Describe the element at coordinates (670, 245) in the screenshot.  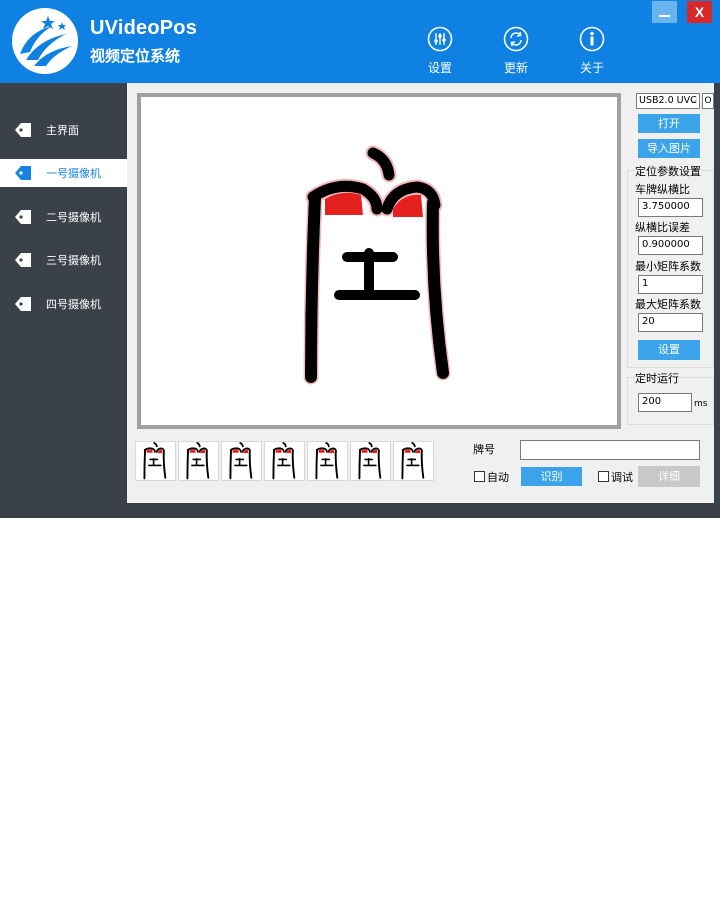
I see `error-field: 0.900000` at that location.